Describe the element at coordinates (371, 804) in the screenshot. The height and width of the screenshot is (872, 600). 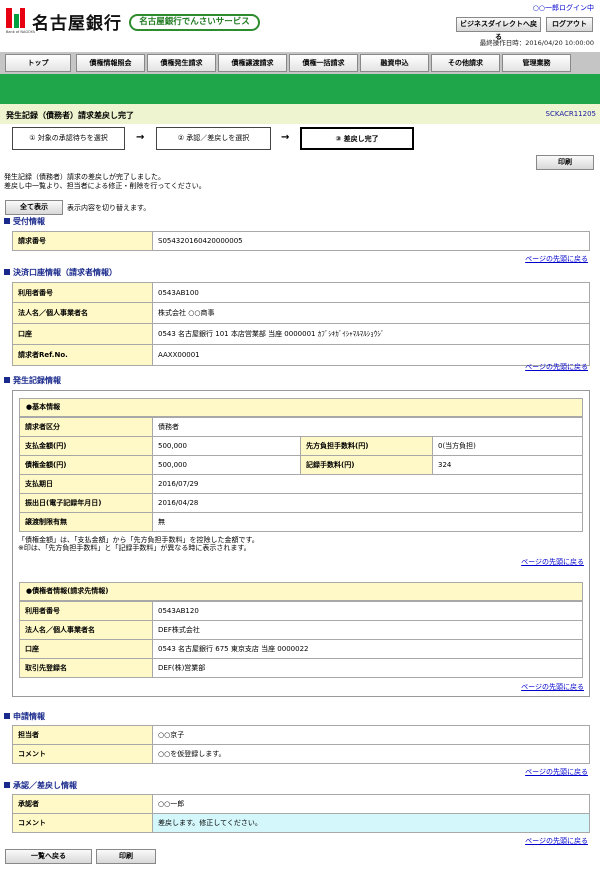
I see `approver-value: ○○一郎` at that location.